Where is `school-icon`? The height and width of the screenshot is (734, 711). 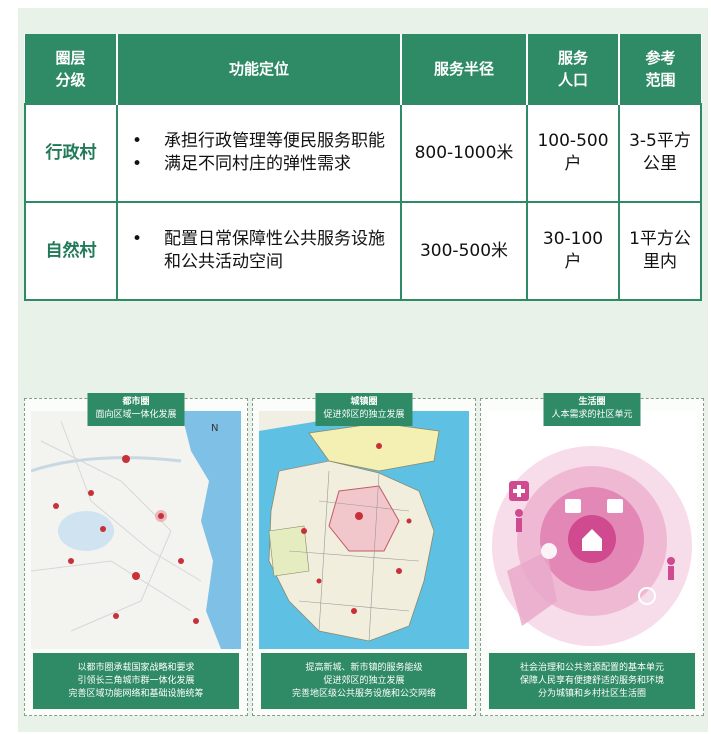 school-icon is located at coordinates (615, 506).